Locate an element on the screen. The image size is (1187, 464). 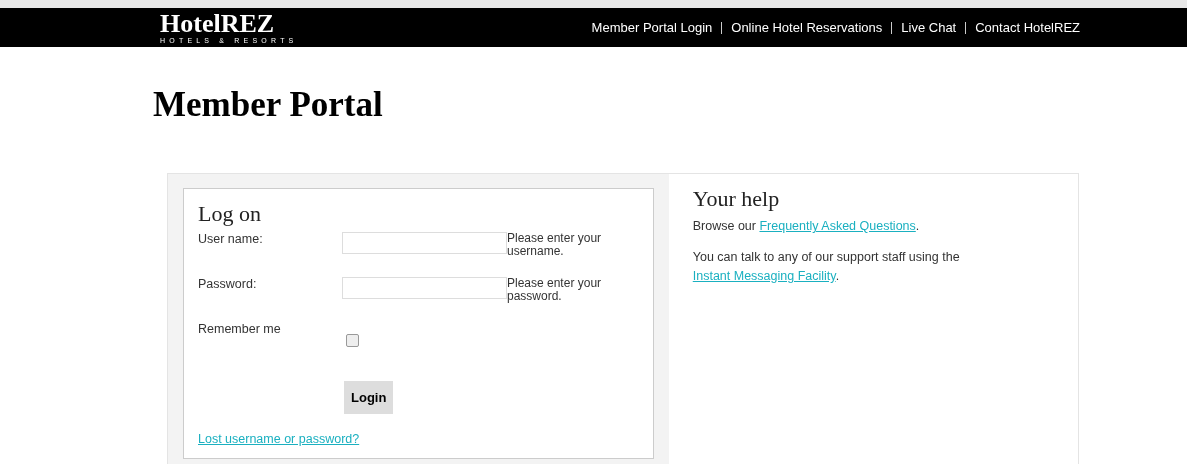
nav-link: Member Portal Login is located at coordinates (652, 27).